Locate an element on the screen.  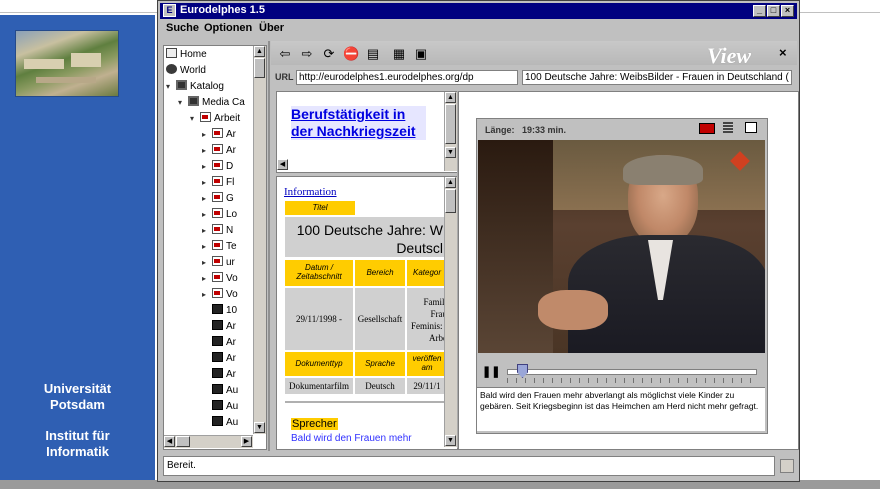
layers-icon is located at coordinates (728, 127).